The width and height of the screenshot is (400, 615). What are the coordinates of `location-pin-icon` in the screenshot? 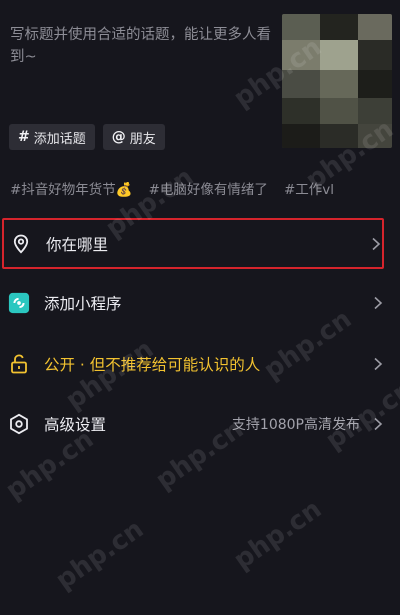 It's located at (21, 244).